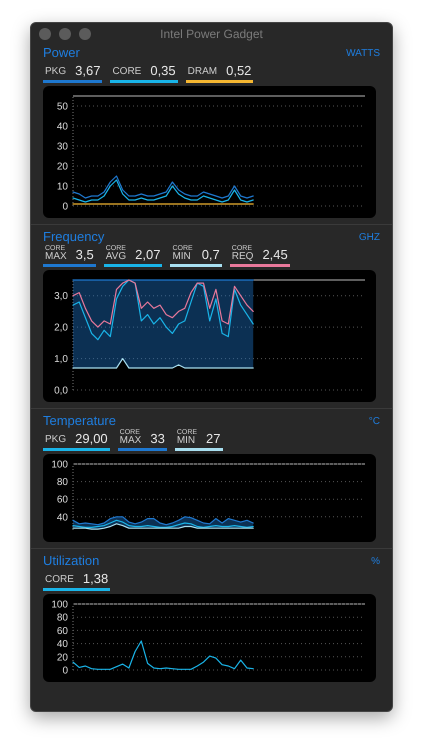  I want to click on metric-value: 2,45, so click(274, 254).